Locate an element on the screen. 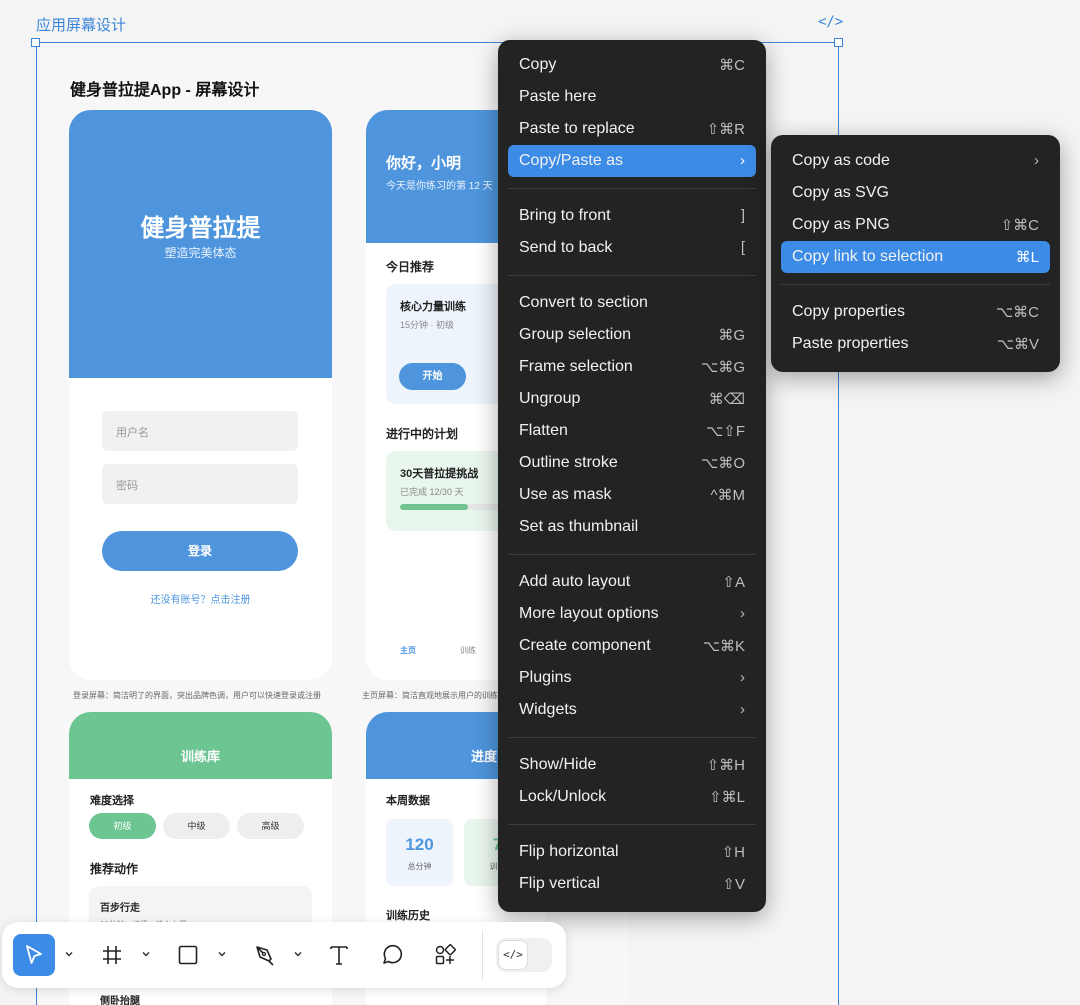 The height and width of the screenshot is (1005, 1080). menu-item-widgets: Widgets › is located at coordinates (632, 710).